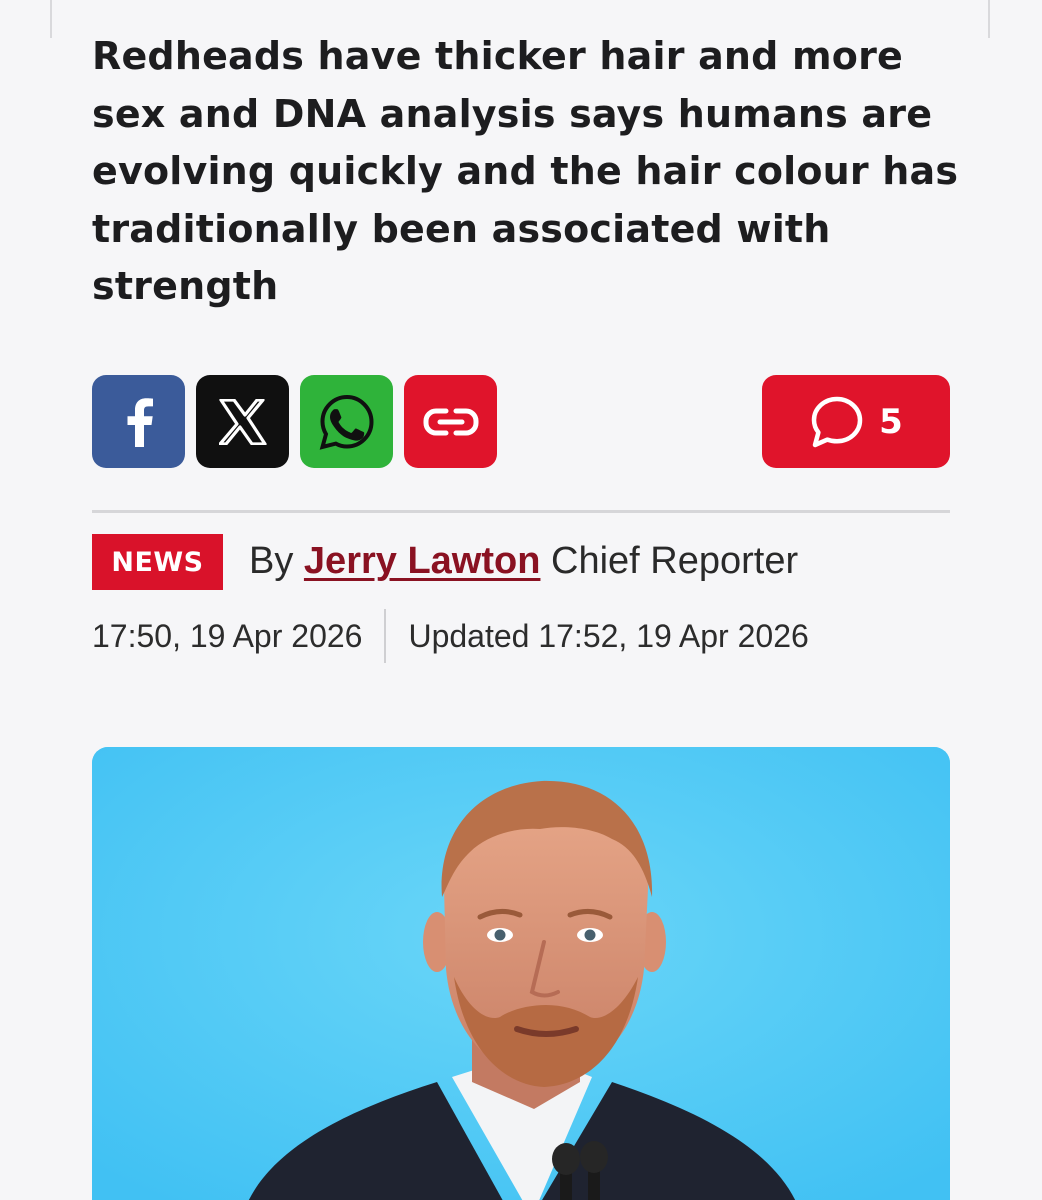  Describe the element at coordinates (675, 561) in the screenshot. I see `author-role: Chief Reporter` at that location.